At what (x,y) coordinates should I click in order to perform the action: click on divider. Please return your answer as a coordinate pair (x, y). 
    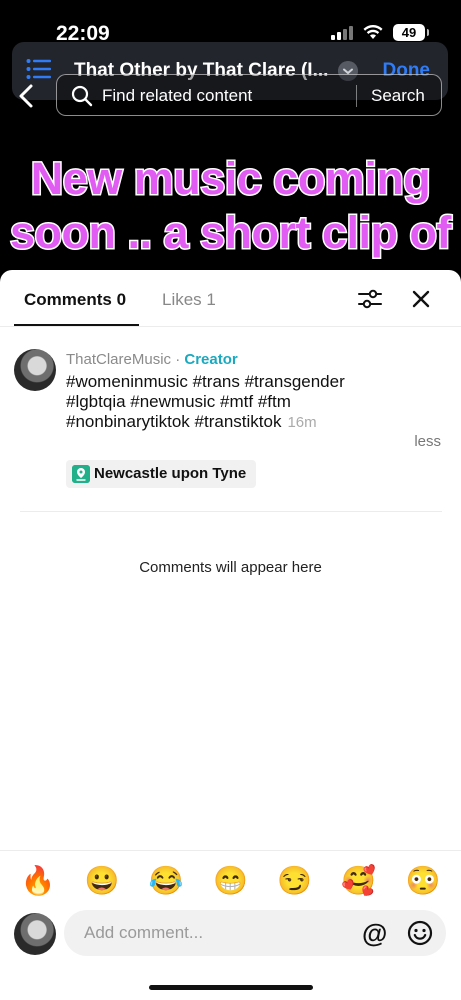
    Looking at the image, I should click on (231, 511).